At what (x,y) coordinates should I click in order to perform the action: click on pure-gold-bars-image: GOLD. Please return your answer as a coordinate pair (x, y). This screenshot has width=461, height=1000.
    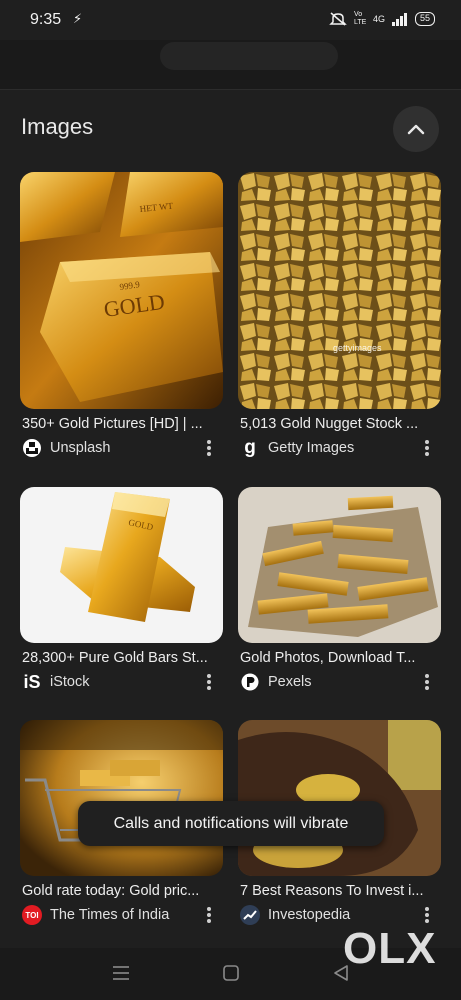
    Looking at the image, I should click on (121, 565).